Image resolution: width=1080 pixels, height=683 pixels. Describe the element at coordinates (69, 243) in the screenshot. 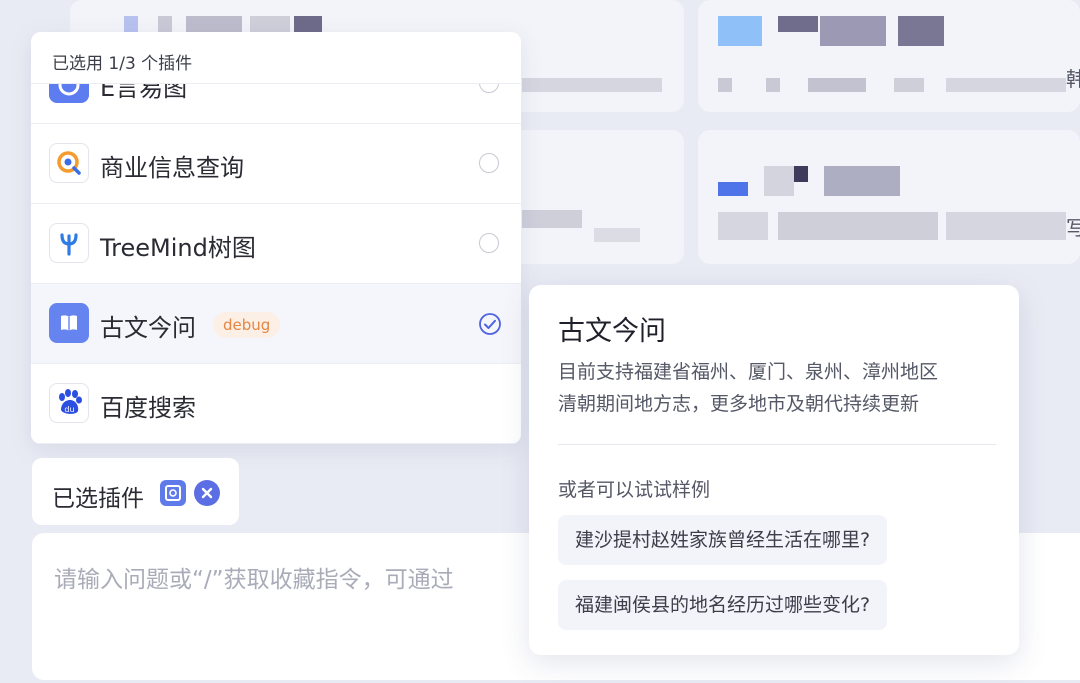

I see `treemind-icon` at that location.